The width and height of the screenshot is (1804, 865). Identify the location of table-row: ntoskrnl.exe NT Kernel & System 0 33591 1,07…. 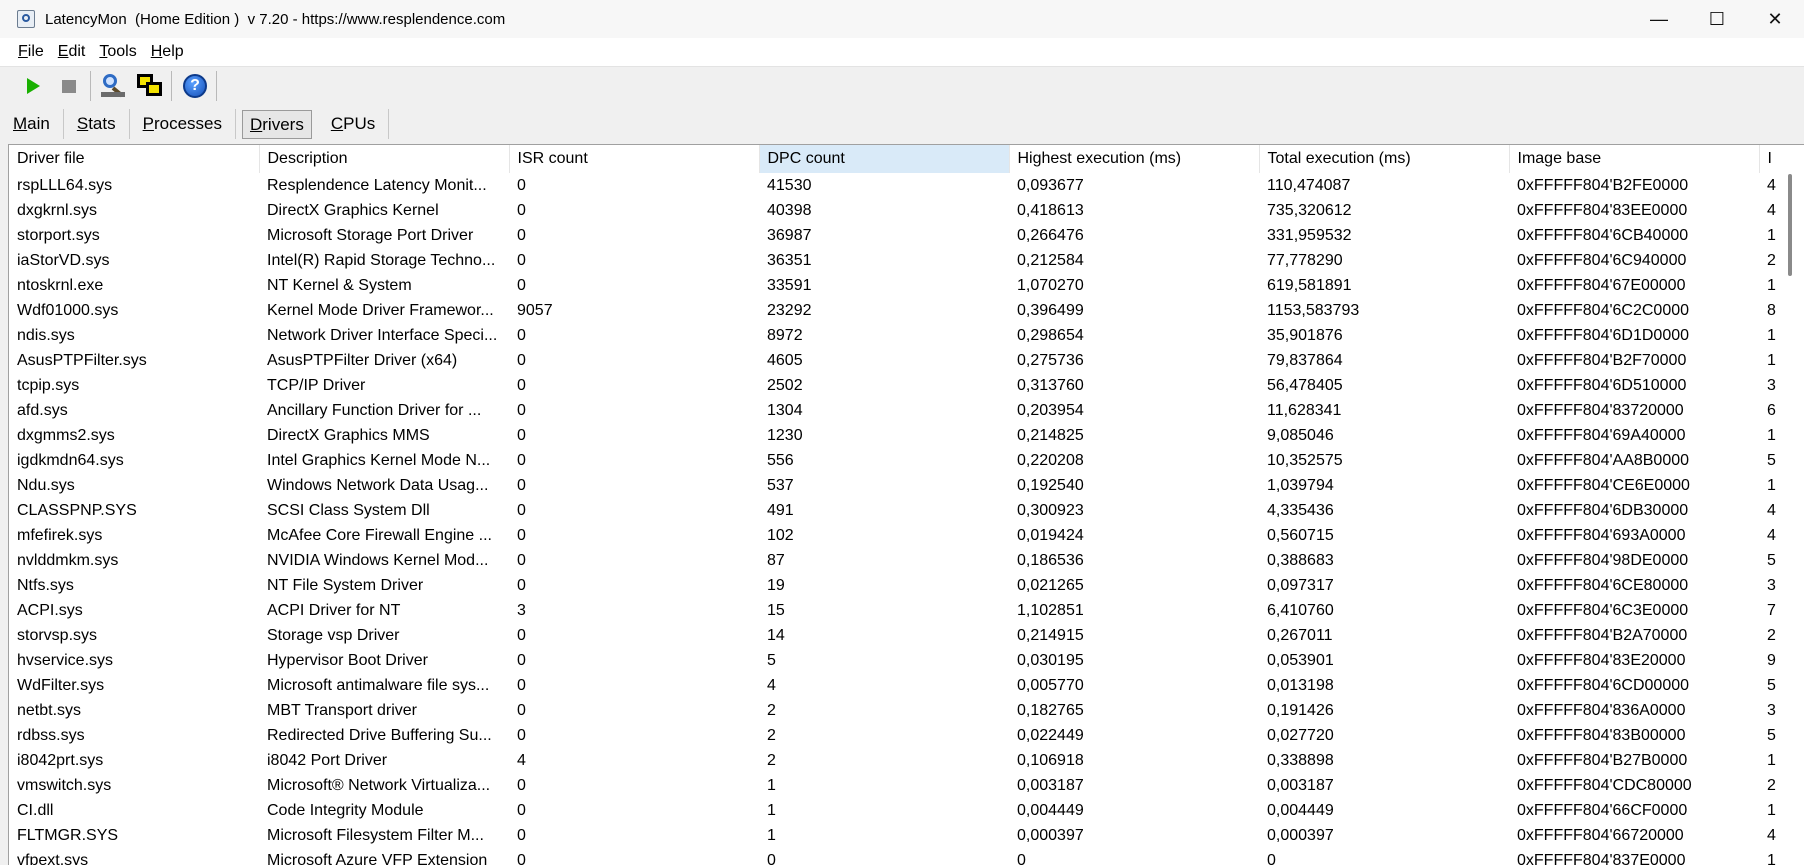
(906, 285).